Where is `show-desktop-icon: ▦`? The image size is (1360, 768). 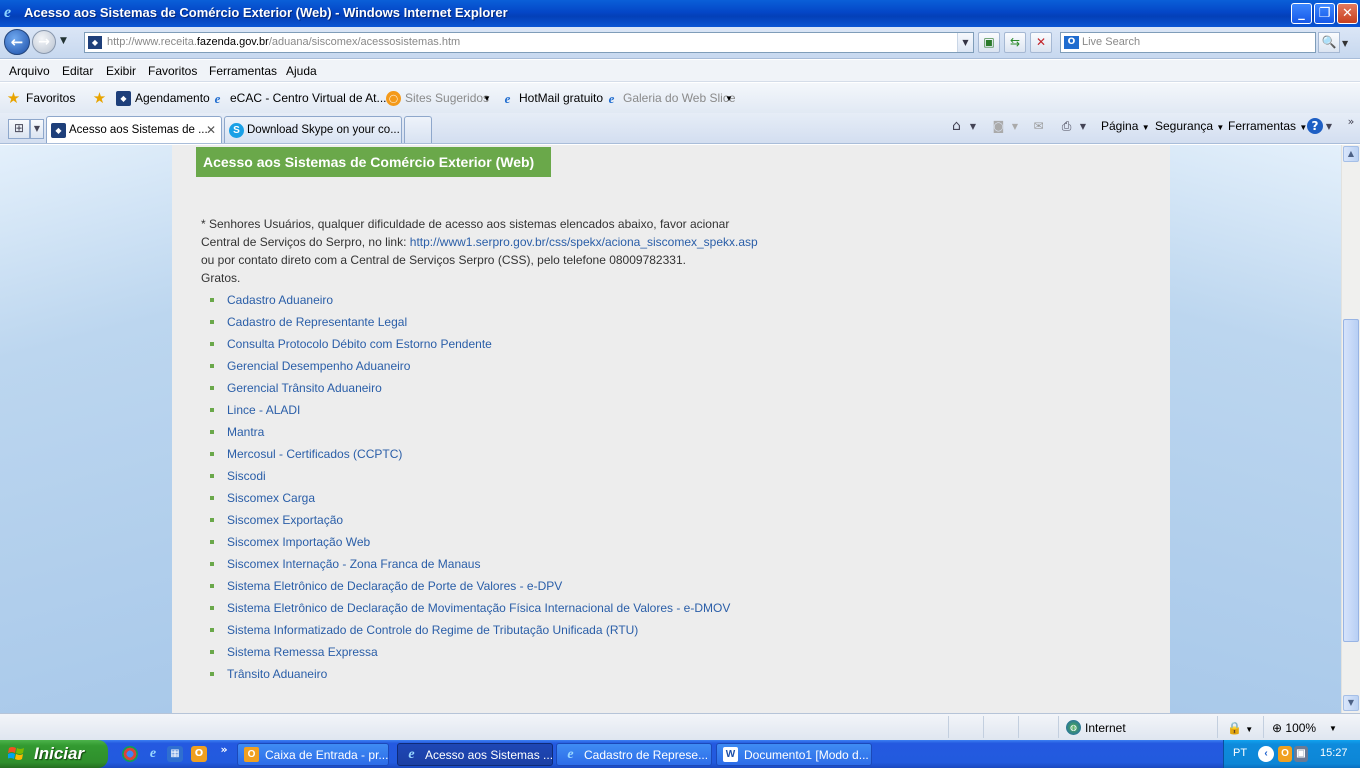
show-desktop-icon: ▦ is located at coordinates (175, 754).